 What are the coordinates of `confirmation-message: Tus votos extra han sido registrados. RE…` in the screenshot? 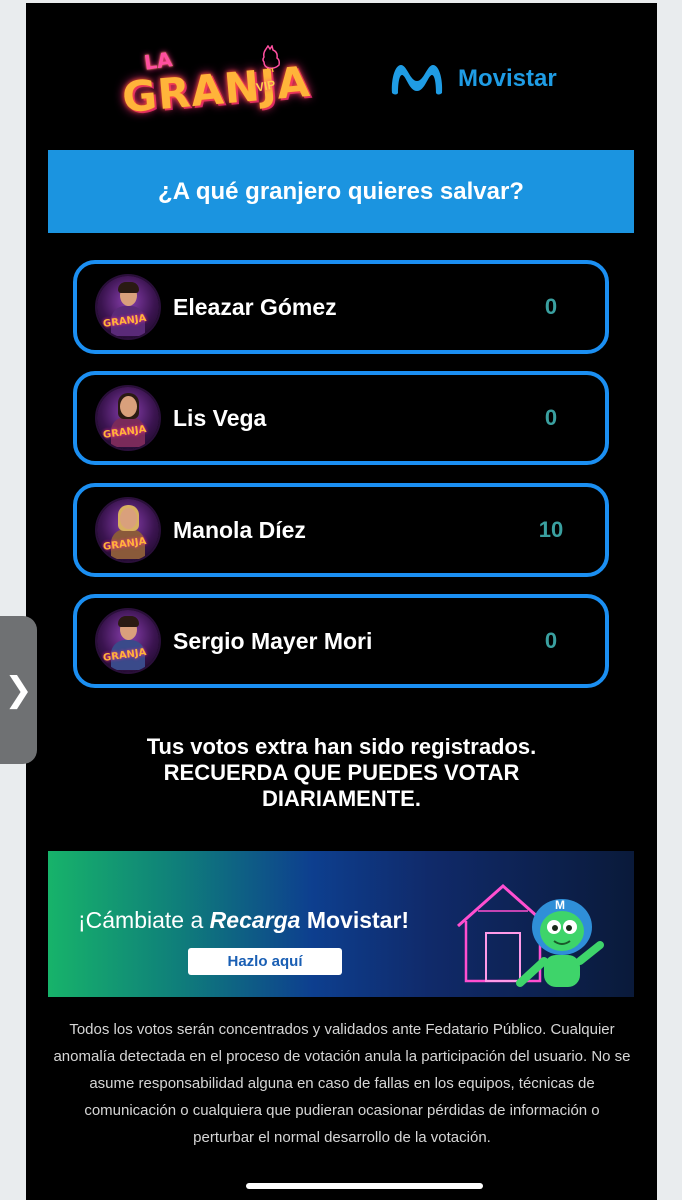 It's located at (341, 773).